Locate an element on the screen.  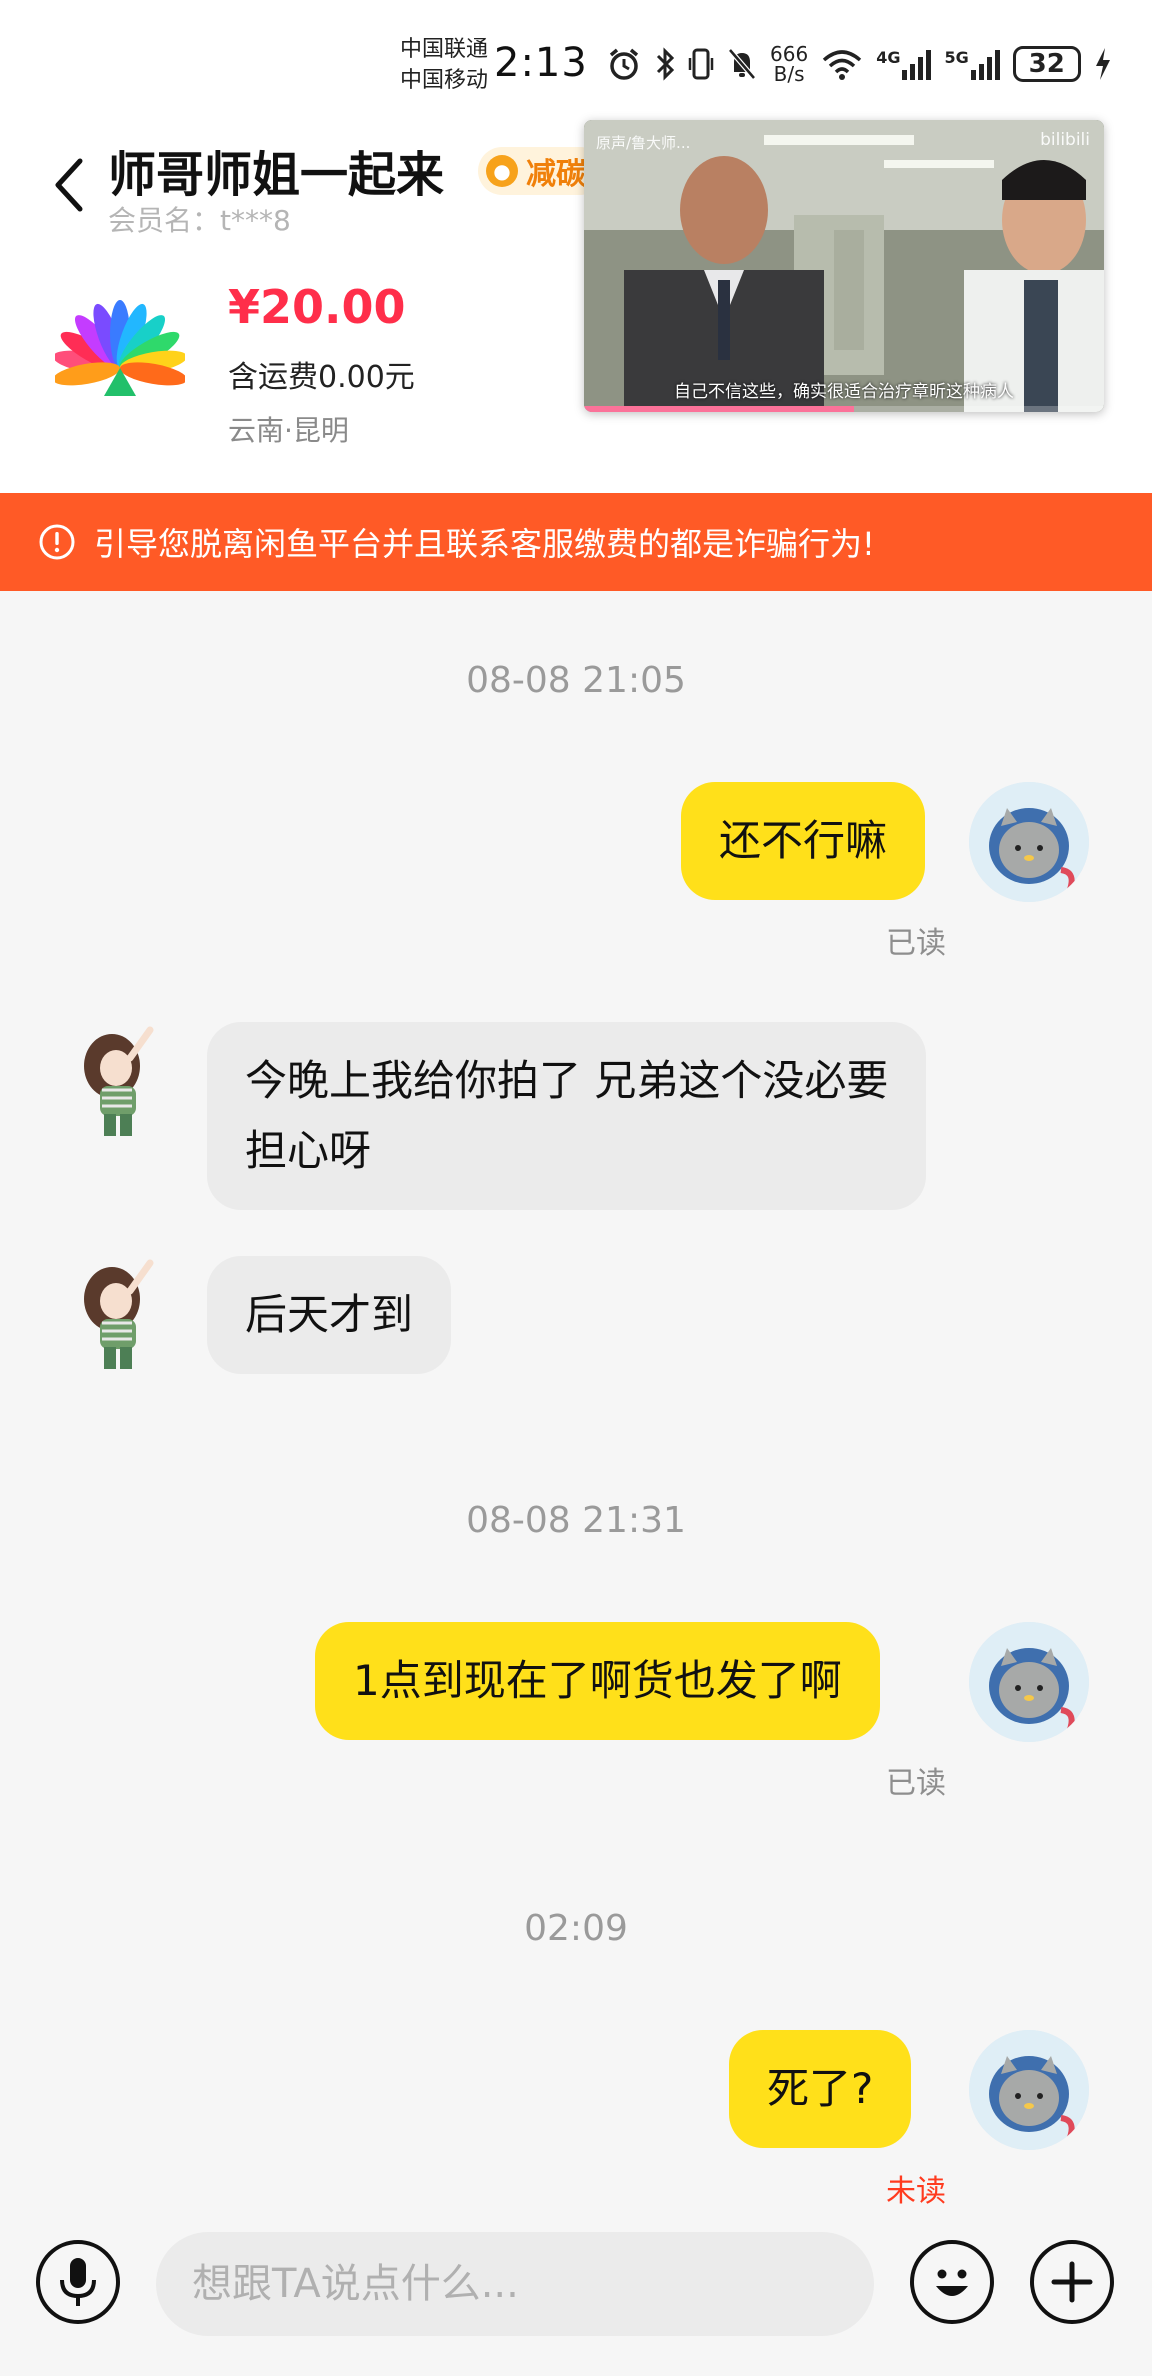
video-progress-bar is located at coordinates (844, 409).